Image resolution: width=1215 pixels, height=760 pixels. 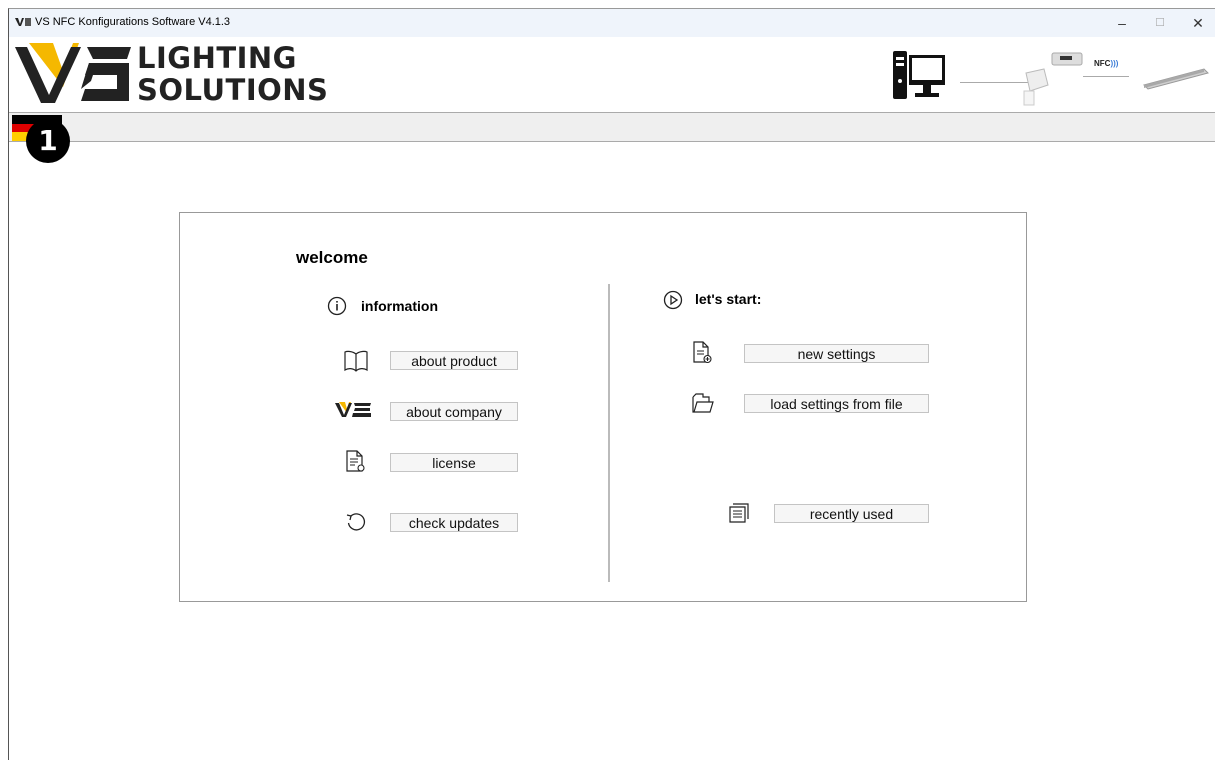 I want to click on welcome-title: welcome, so click(x=332, y=257).